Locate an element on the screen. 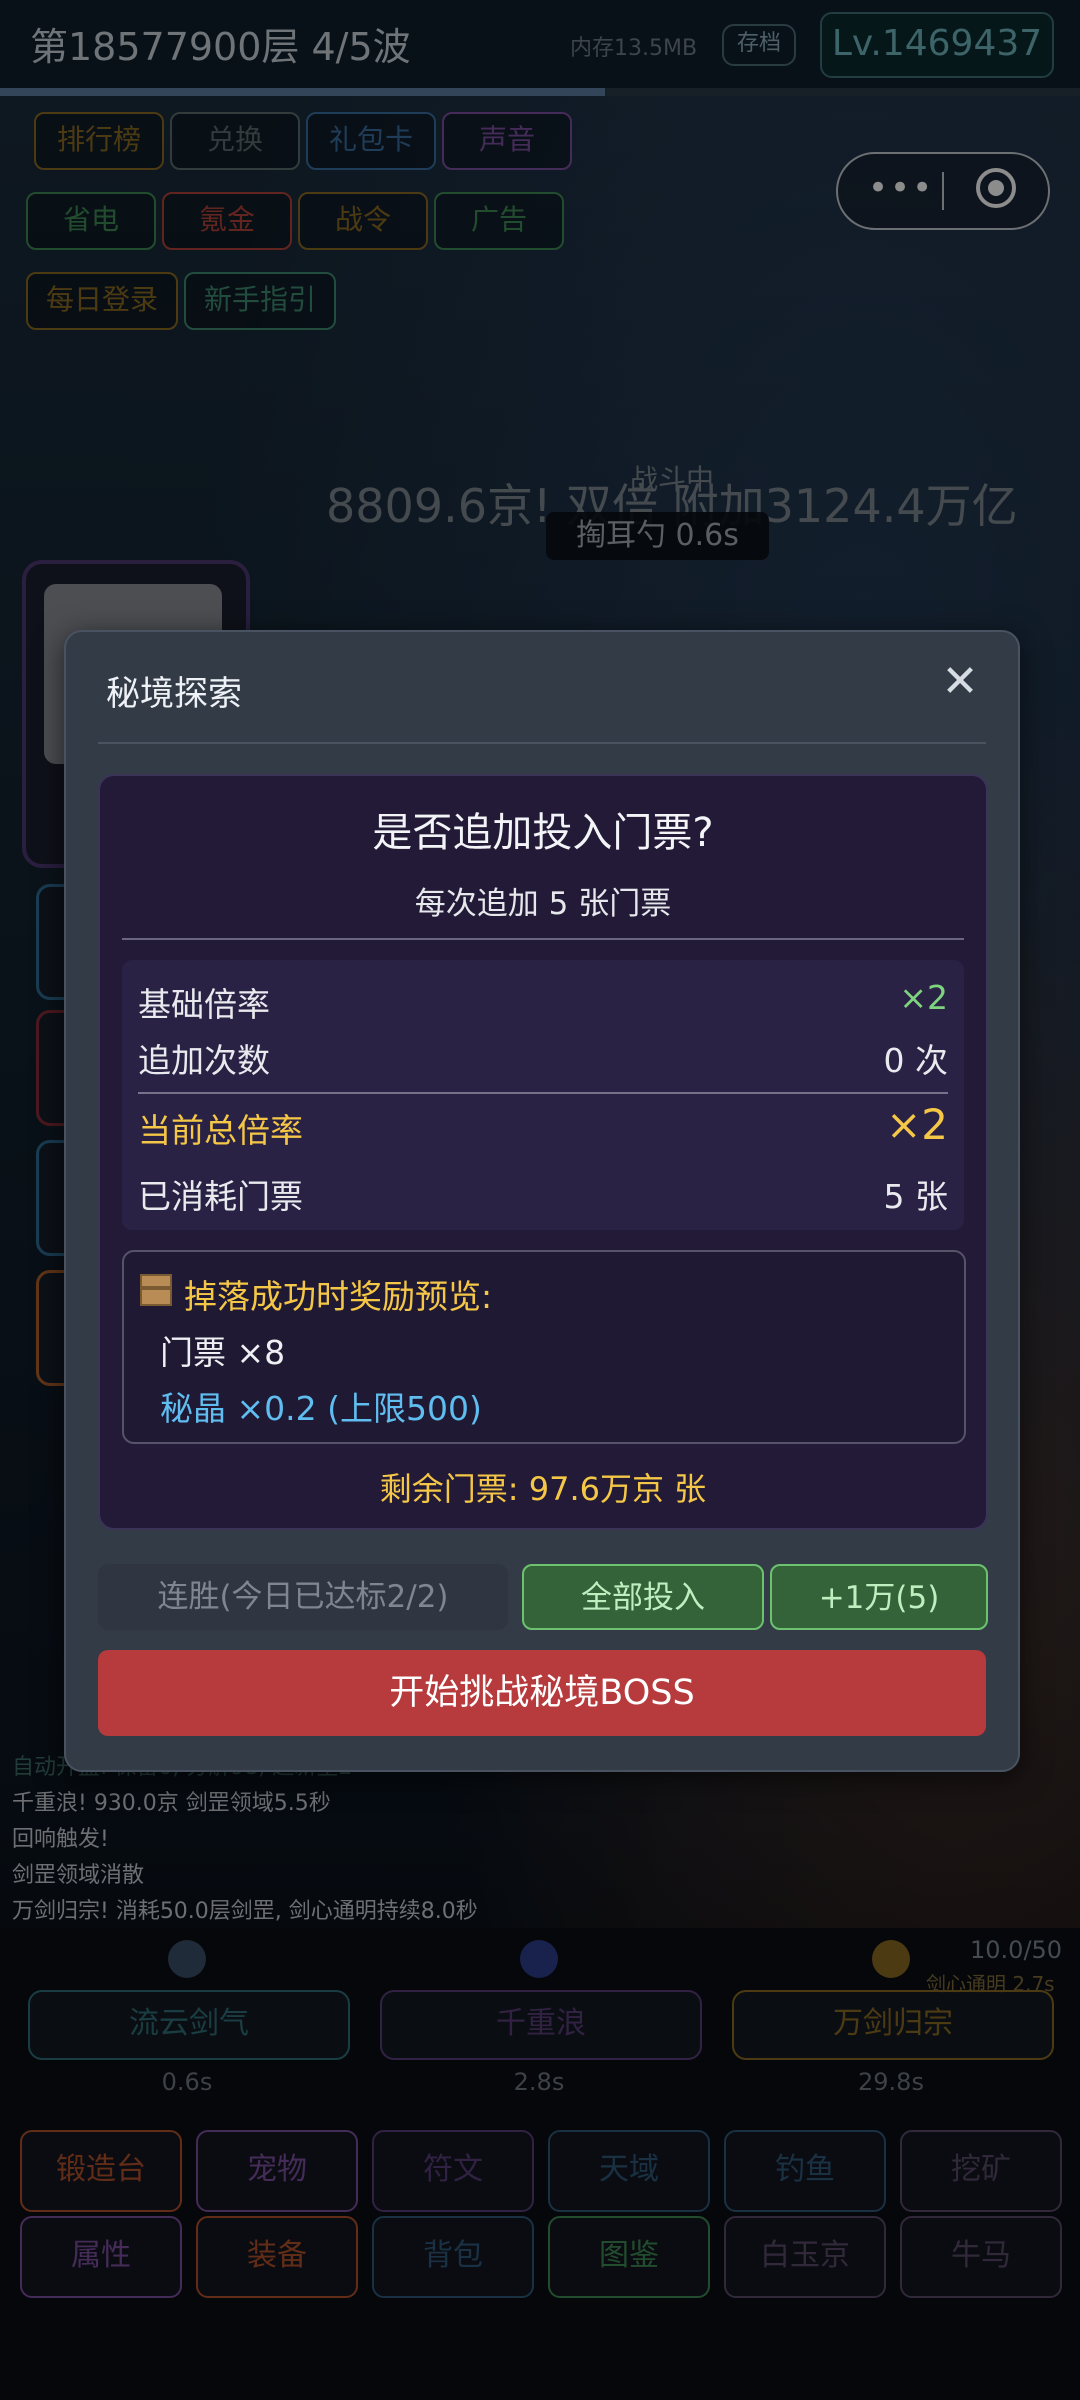  stat-label-total-rate: 当前总倍率 is located at coordinates (220, 1130).